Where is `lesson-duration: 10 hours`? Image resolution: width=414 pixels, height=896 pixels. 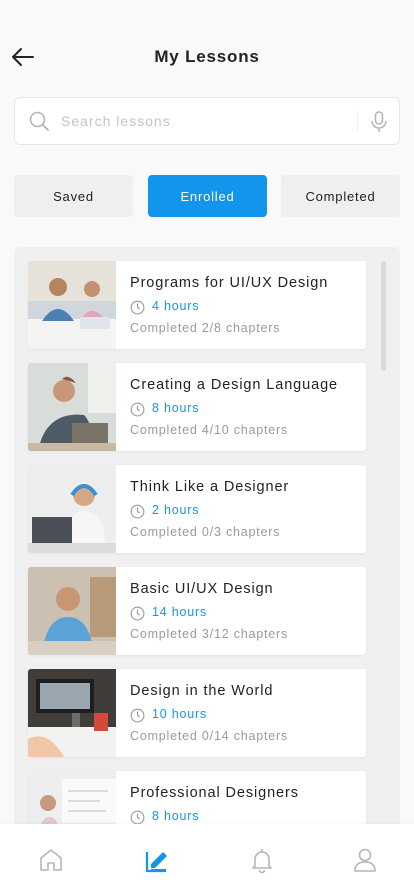
lesson-duration: 10 hours is located at coordinates (180, 714).